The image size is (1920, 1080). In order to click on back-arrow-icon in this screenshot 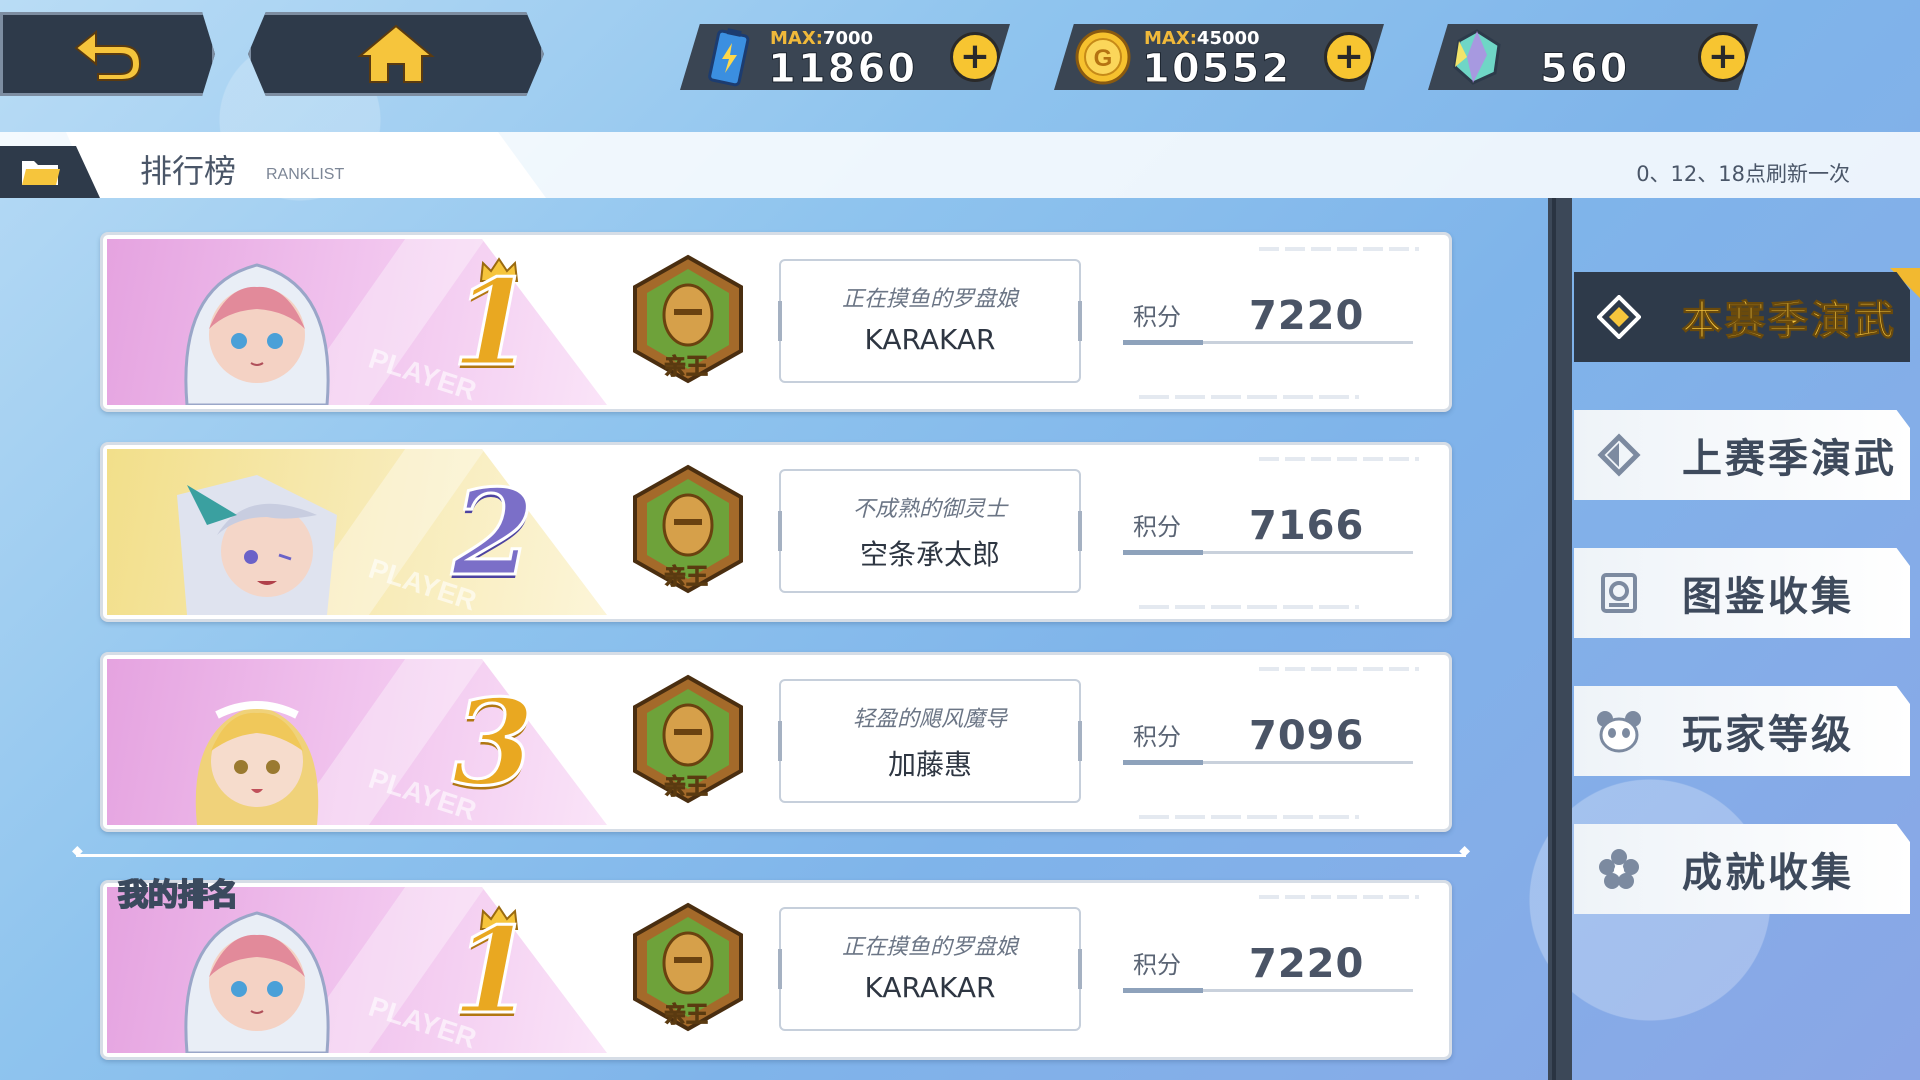, I will do `click(107, 55)`.